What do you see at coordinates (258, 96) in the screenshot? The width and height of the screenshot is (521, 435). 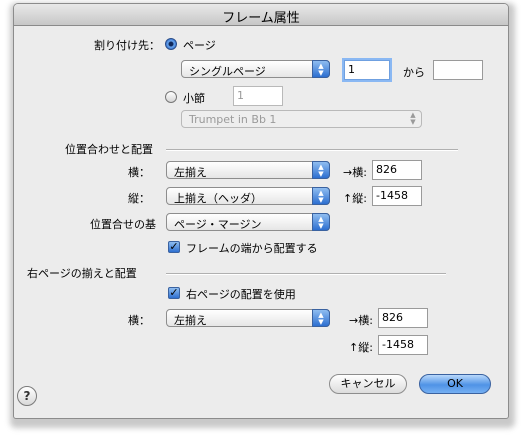 I see `measure-field: 1` at bounding box center [258, 96].